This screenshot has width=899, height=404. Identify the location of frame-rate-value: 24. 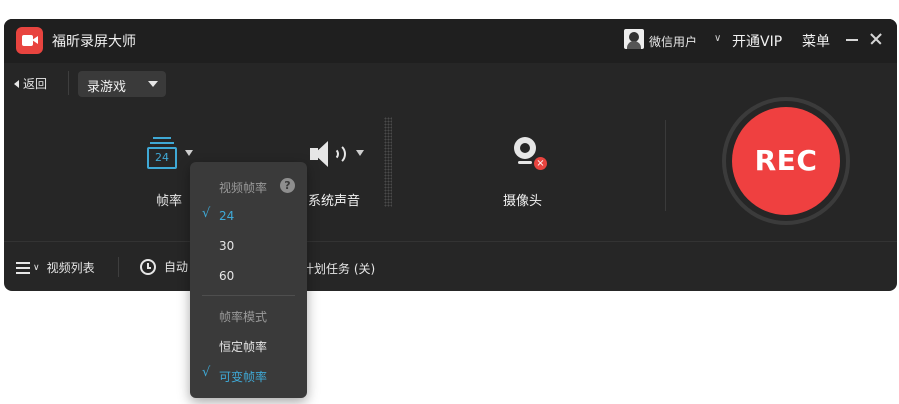
(162, 158).